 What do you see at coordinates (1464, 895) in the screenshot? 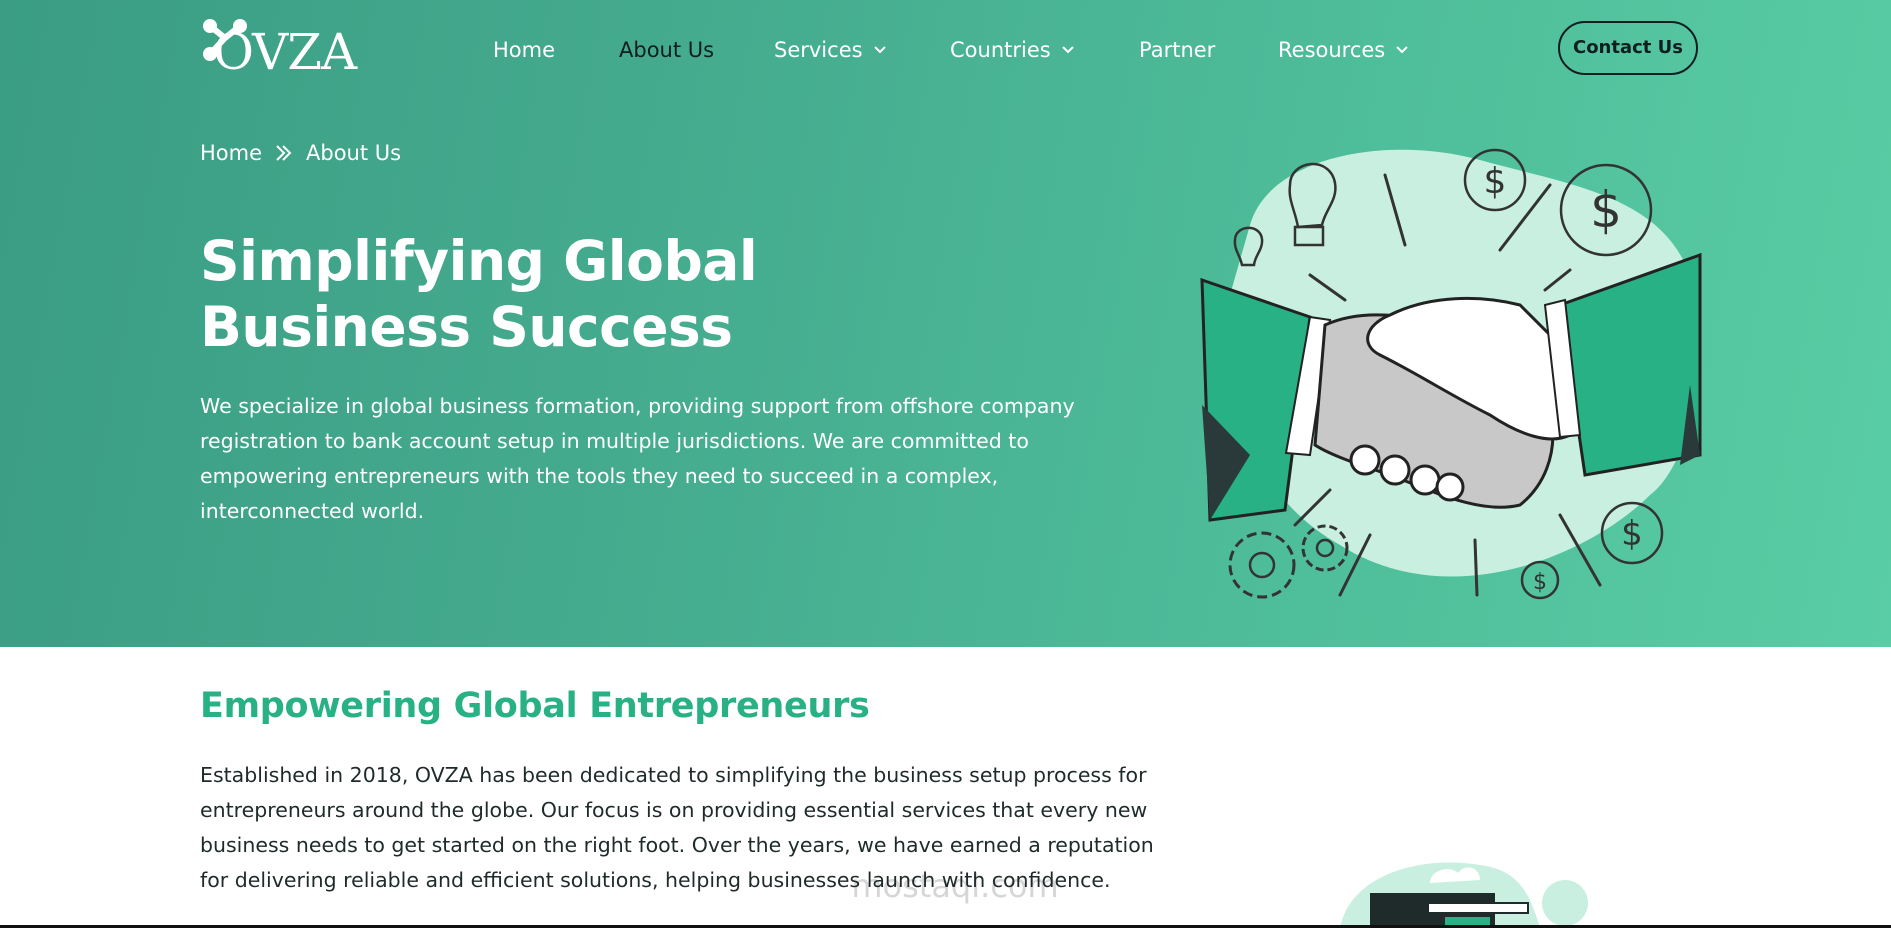
I see `office-illustration` at bounding box center [1464, 895].